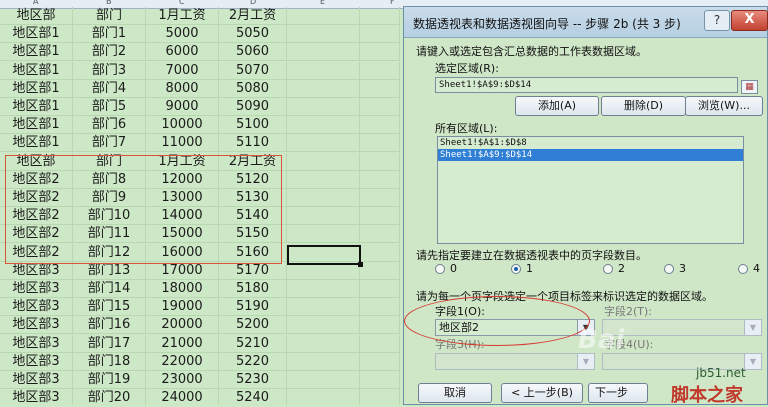 The image size is (768, 407). I want to click on table-cell: 5090, so click(253, 107).